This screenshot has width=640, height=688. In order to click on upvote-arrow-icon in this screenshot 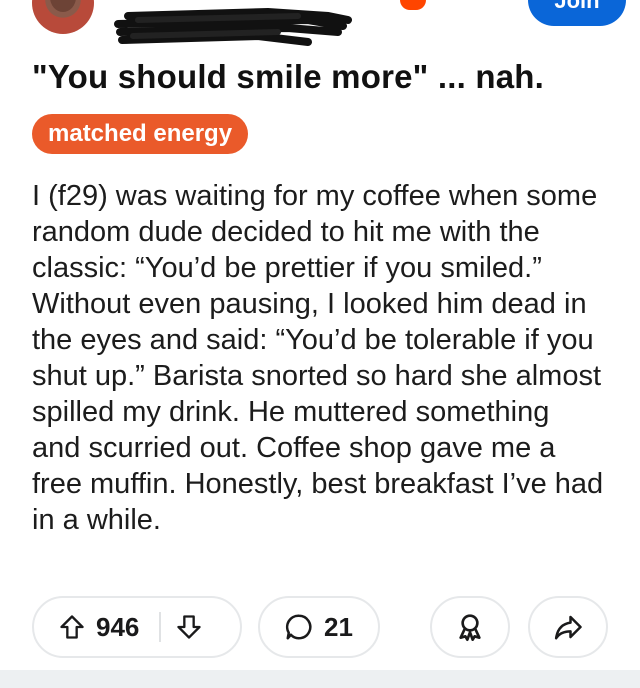, I will do `click(72, 627)`.